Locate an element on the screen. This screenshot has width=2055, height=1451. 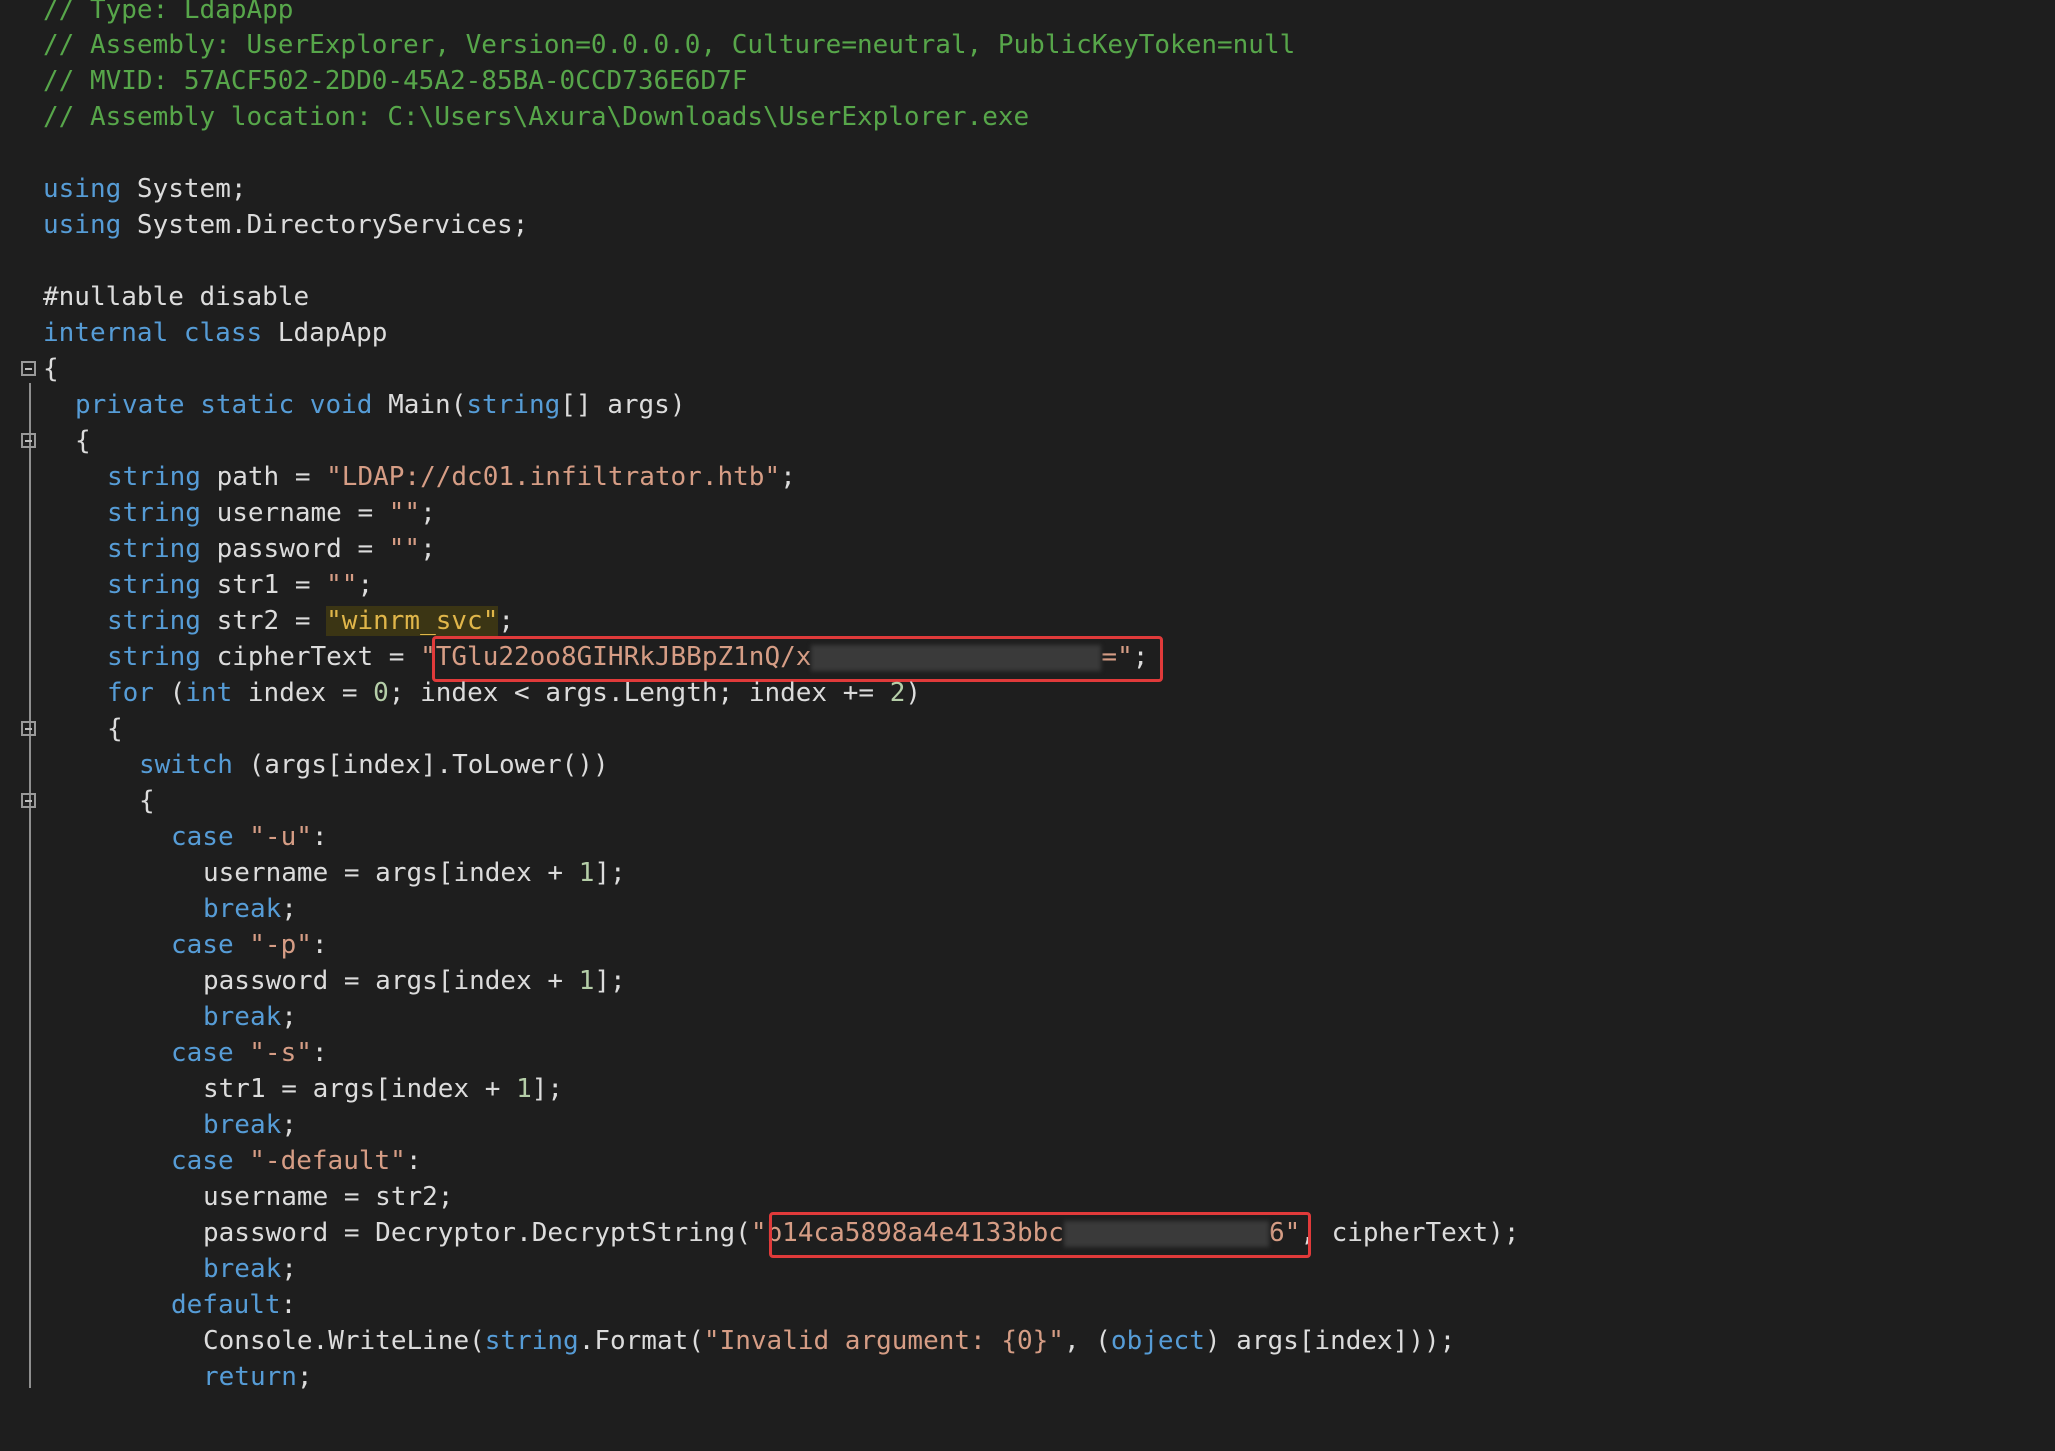
for-open: ( is located at coordinates (169, 693).